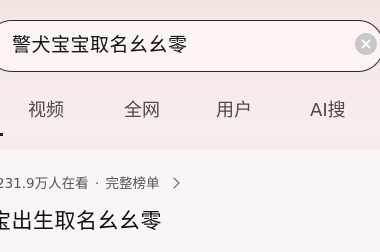  Describe the element at coordinates (328, 109) in the screenshot. I see `tab-ai-search: AI搜` at that location.